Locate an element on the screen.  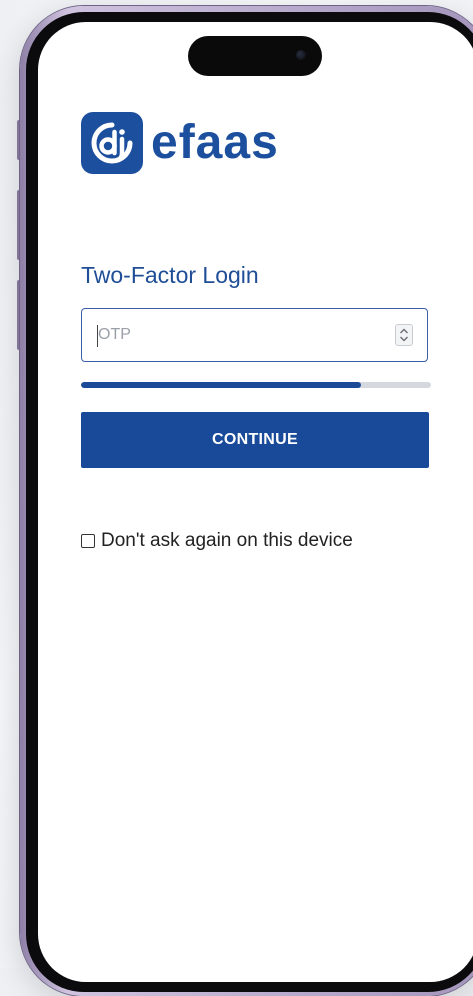
brand-logo: efaas is located at coordinates (180, 143).